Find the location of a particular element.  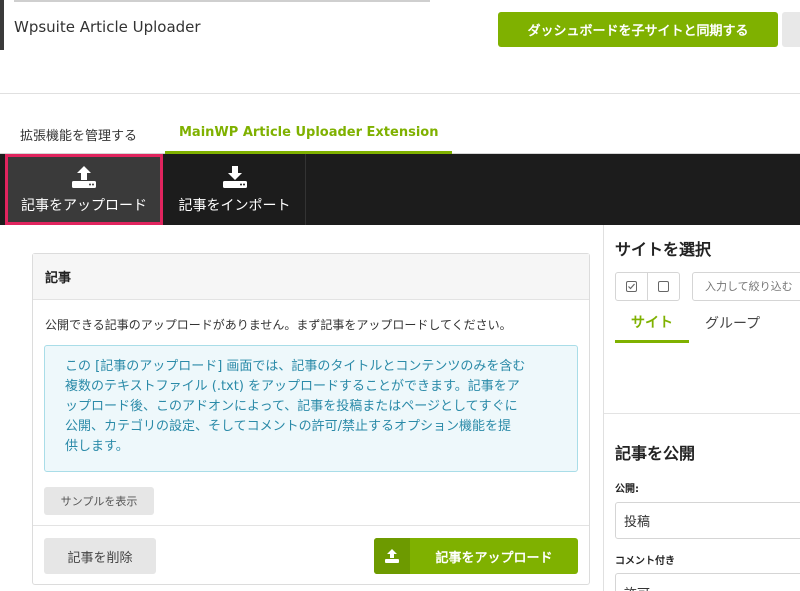

empty-articles-message: 公開できる記事のアップロードがありません。まず記事をアップロードしてください。 is located at coordinates (278, 325).